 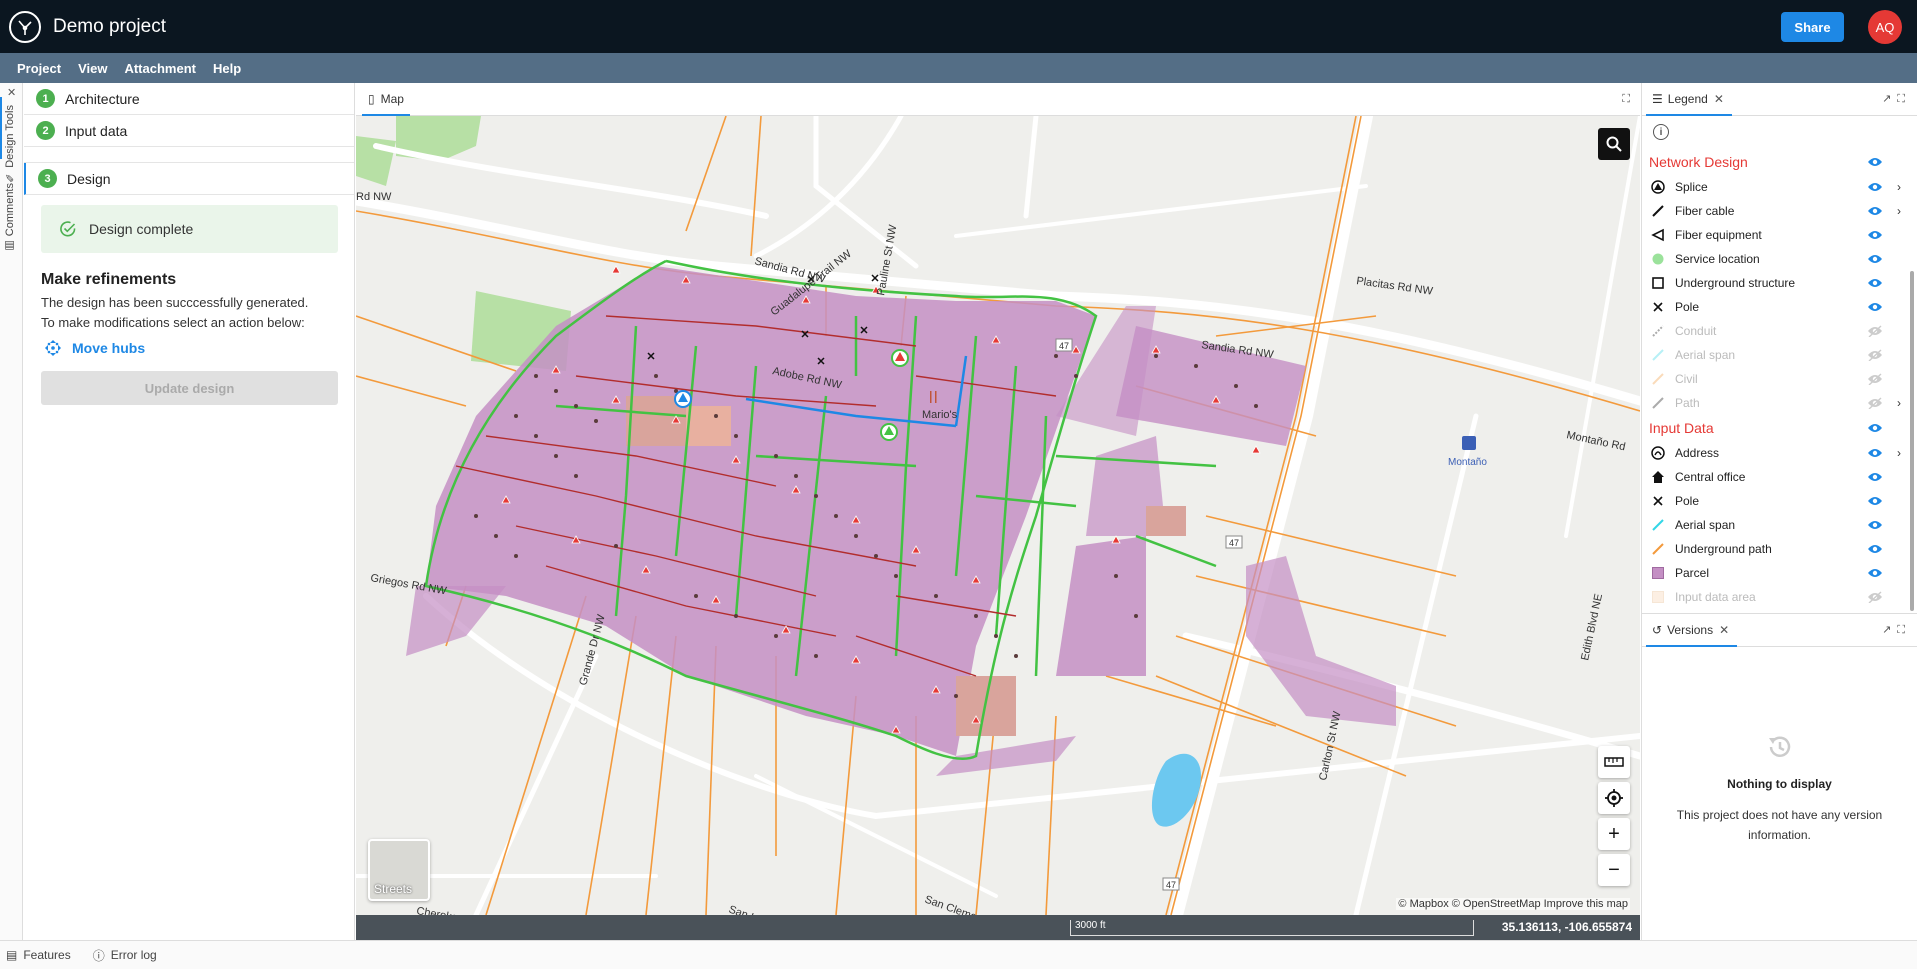 I want to click on tab-versions: ↺ Versions ✕, so click(x=1692, y=630).